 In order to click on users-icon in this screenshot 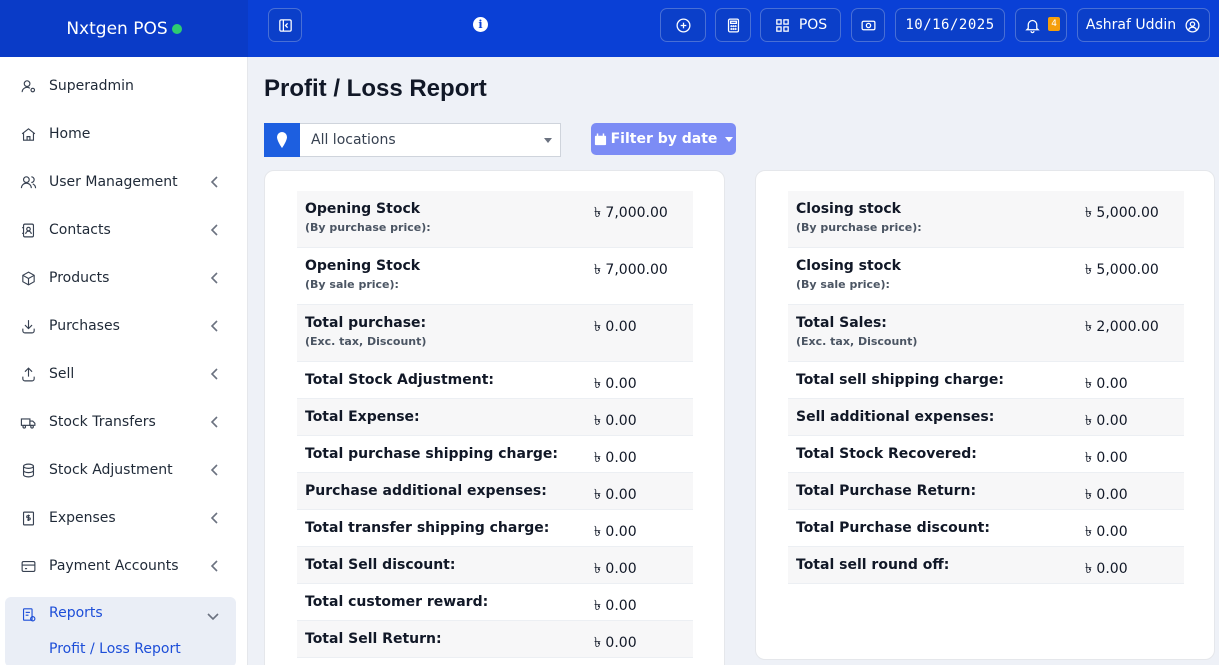, I will do `click(28, 181)`.